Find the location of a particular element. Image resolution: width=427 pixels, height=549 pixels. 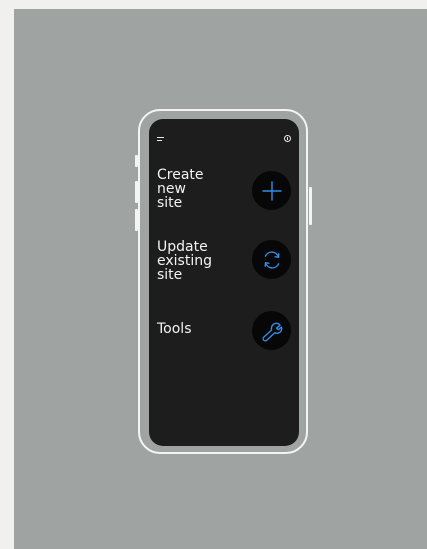

create-new-site-button is located at coordinates (271, 190).